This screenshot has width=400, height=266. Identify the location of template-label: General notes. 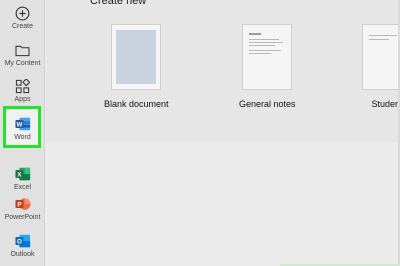
(267, 104).